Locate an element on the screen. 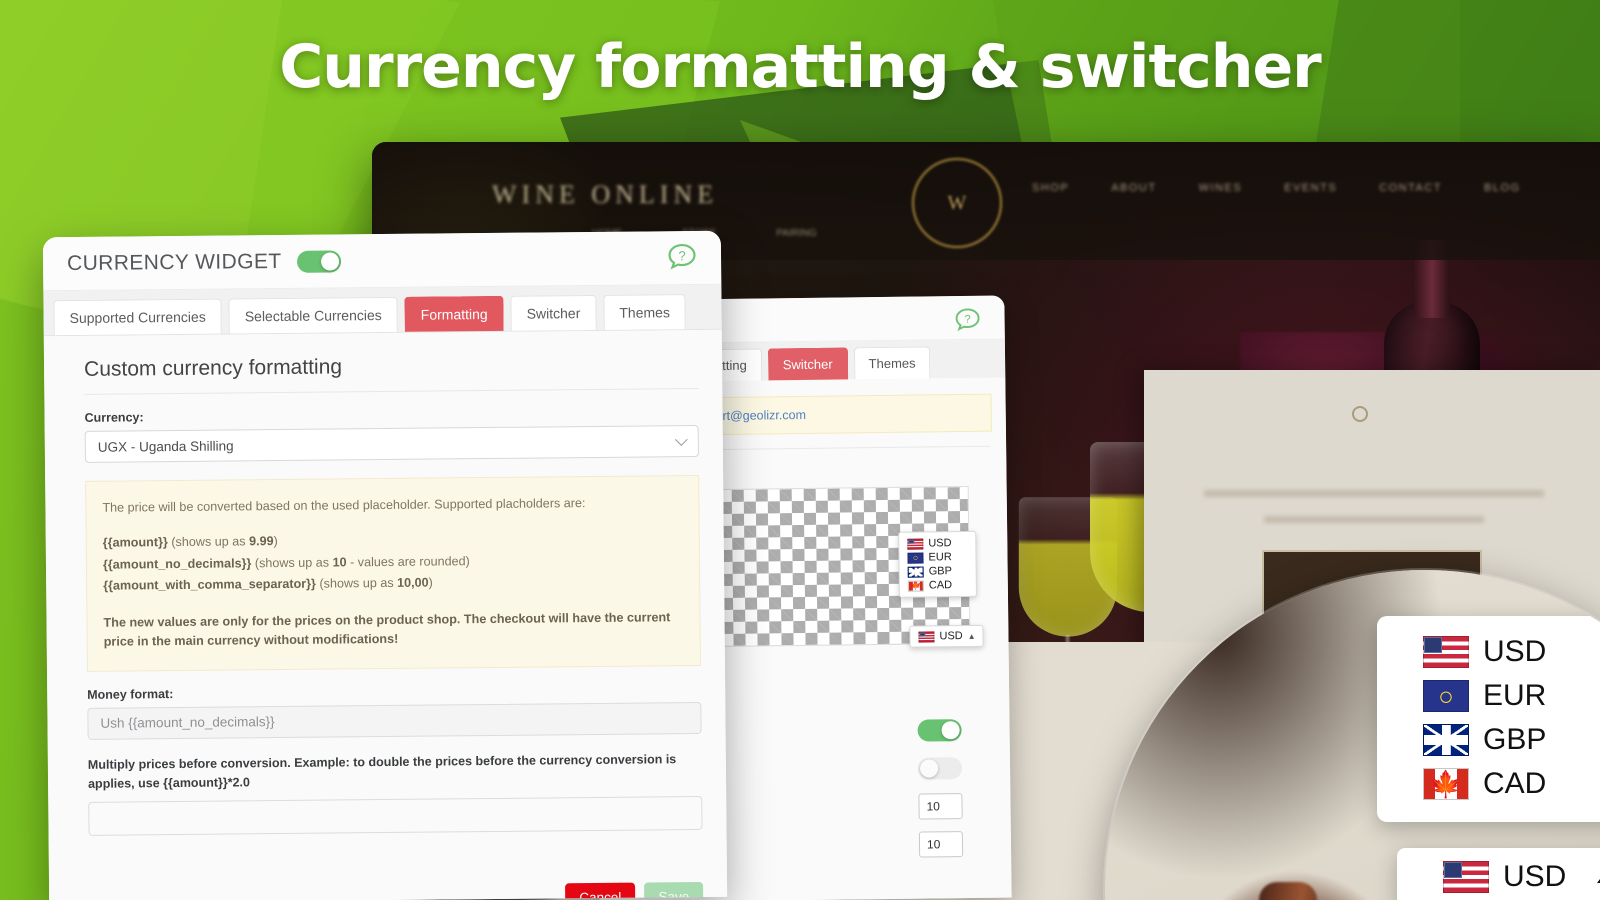 The height and width of the screenshot is (900, 1600). magnifier-content: ○ — Entre Vinos USD EUR GBP 🍁 is located at coordinates (1352, 735).